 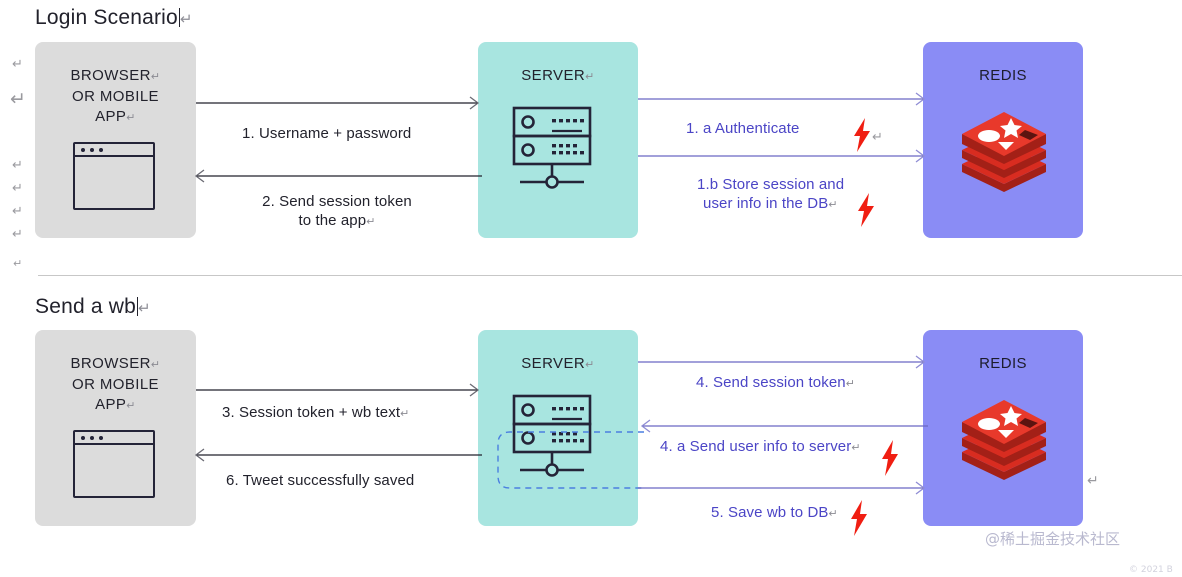 What do you see at coordinates (93, 306) in the screenshot?
I see `section-title-sendwb: Send a wb ↵` at bounding box center [93, 306].